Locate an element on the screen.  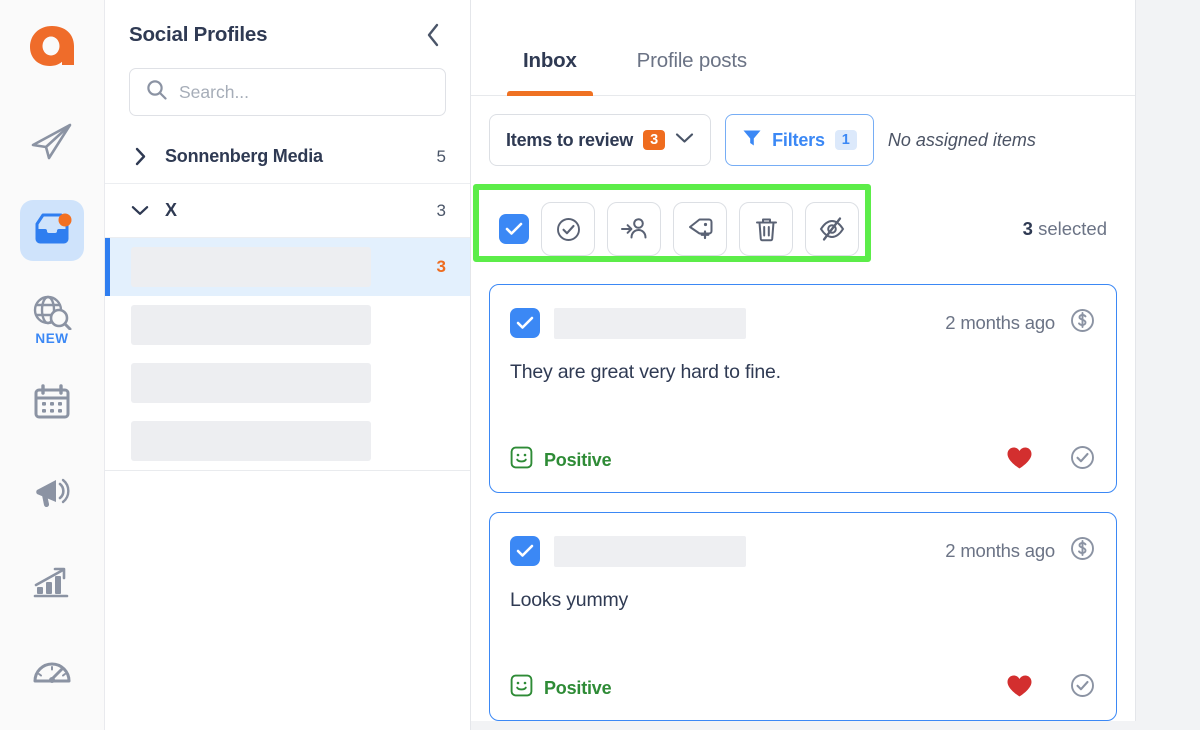
timestamp: 2 months ago is located at coordinates (1000, 550).